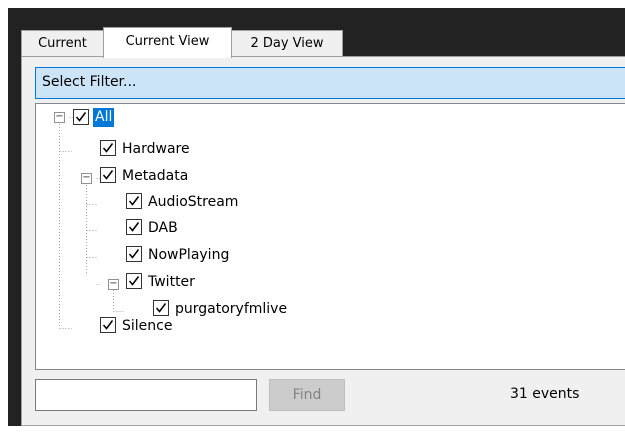 The image size is (625, 434). I want to click on tree-node-dab: DAB, so click(136, 230).